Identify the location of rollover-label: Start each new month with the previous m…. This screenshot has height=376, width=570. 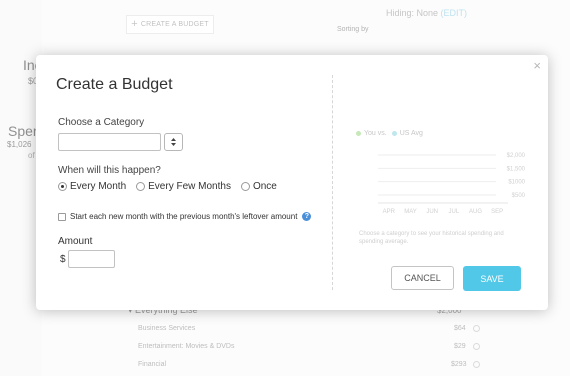
(184, 216).